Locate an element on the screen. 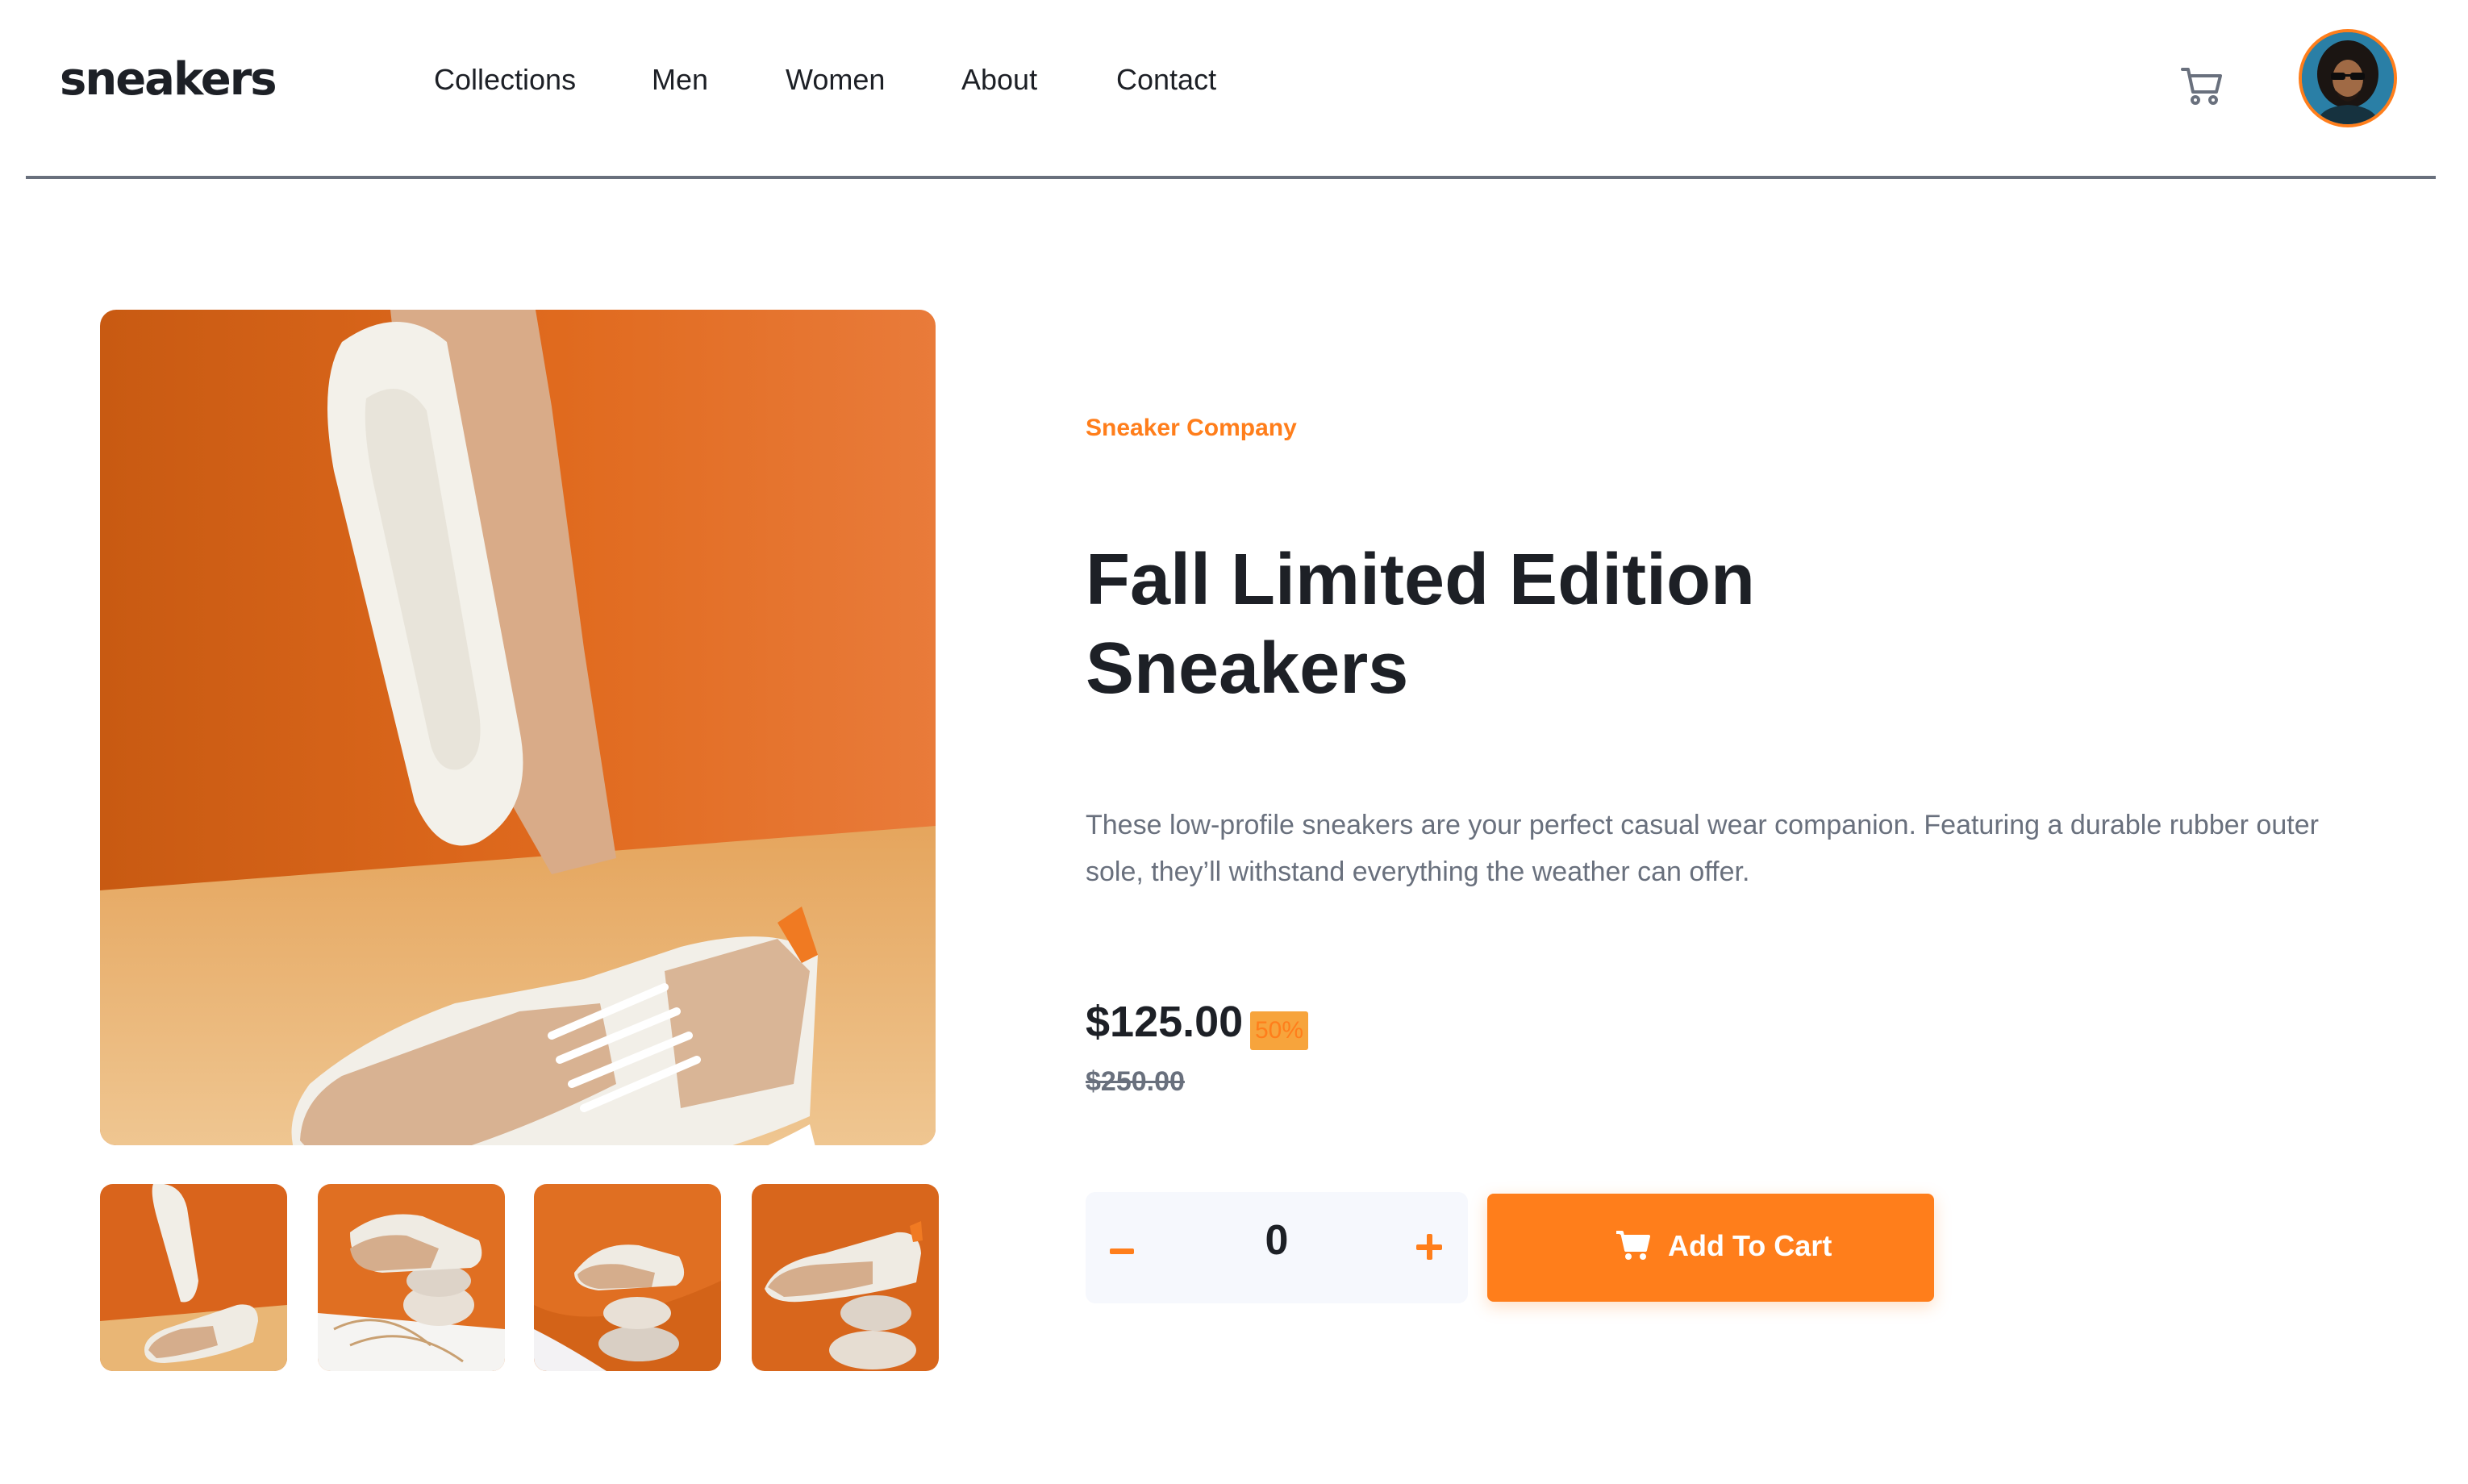  nav-collections: Collections is located at coordinates (505, 80).